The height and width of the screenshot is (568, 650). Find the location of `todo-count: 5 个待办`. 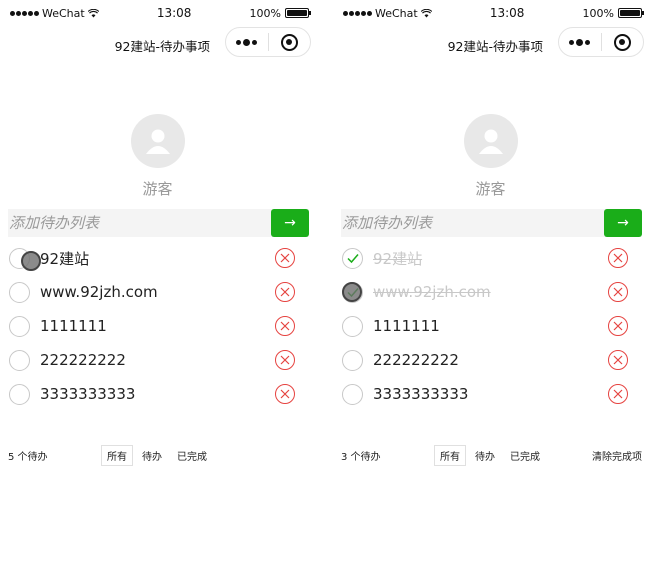

todo-count: 5 个待办 is located at coordinates (28, 457).